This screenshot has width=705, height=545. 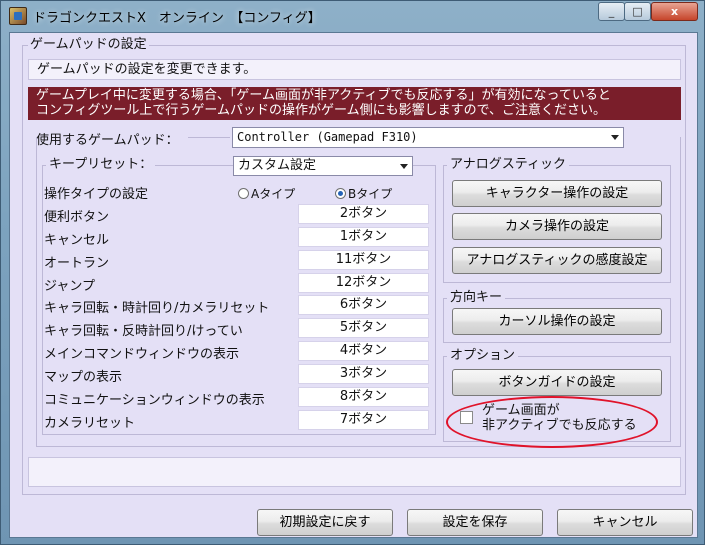 What do you see at coordinates (90, 423) in the screenshot?
I see `row-label: カメラリセット` at bounding box center [90, 423].